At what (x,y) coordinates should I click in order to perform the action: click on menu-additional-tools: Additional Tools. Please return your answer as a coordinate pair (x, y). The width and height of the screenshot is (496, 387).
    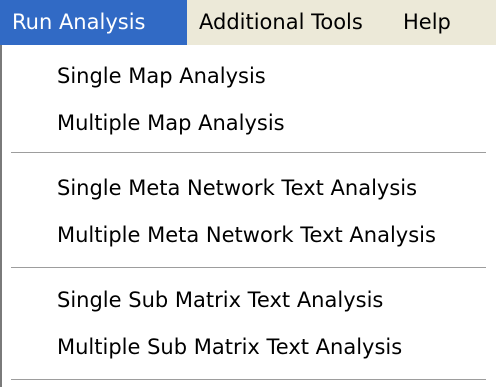
    Looking at the image, I should click on (289, 22).